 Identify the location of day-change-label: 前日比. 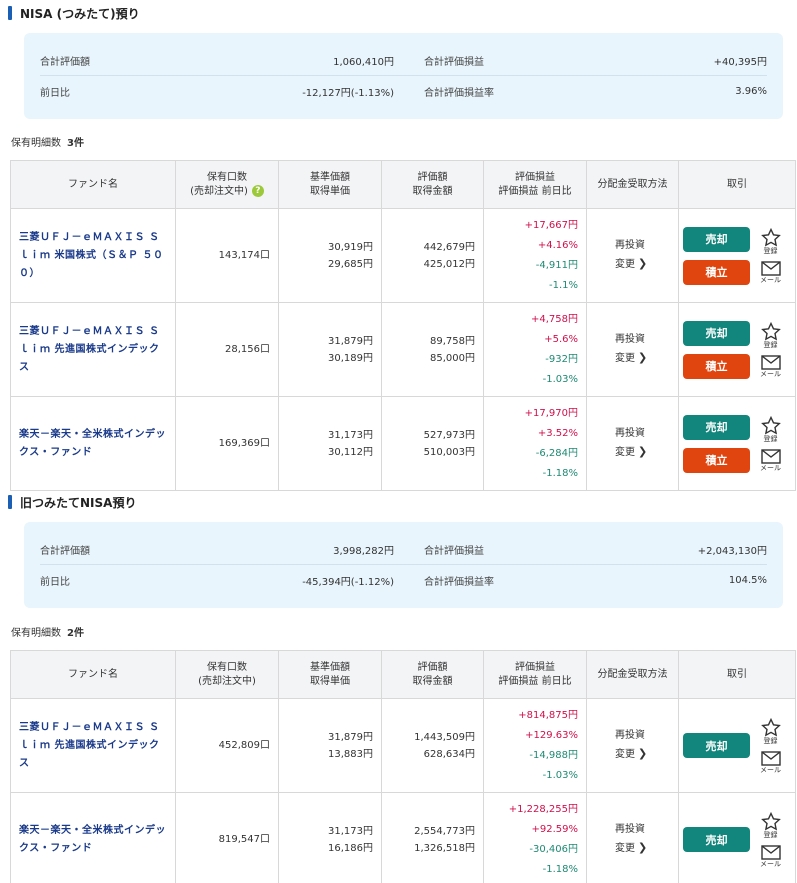
(55, 93).